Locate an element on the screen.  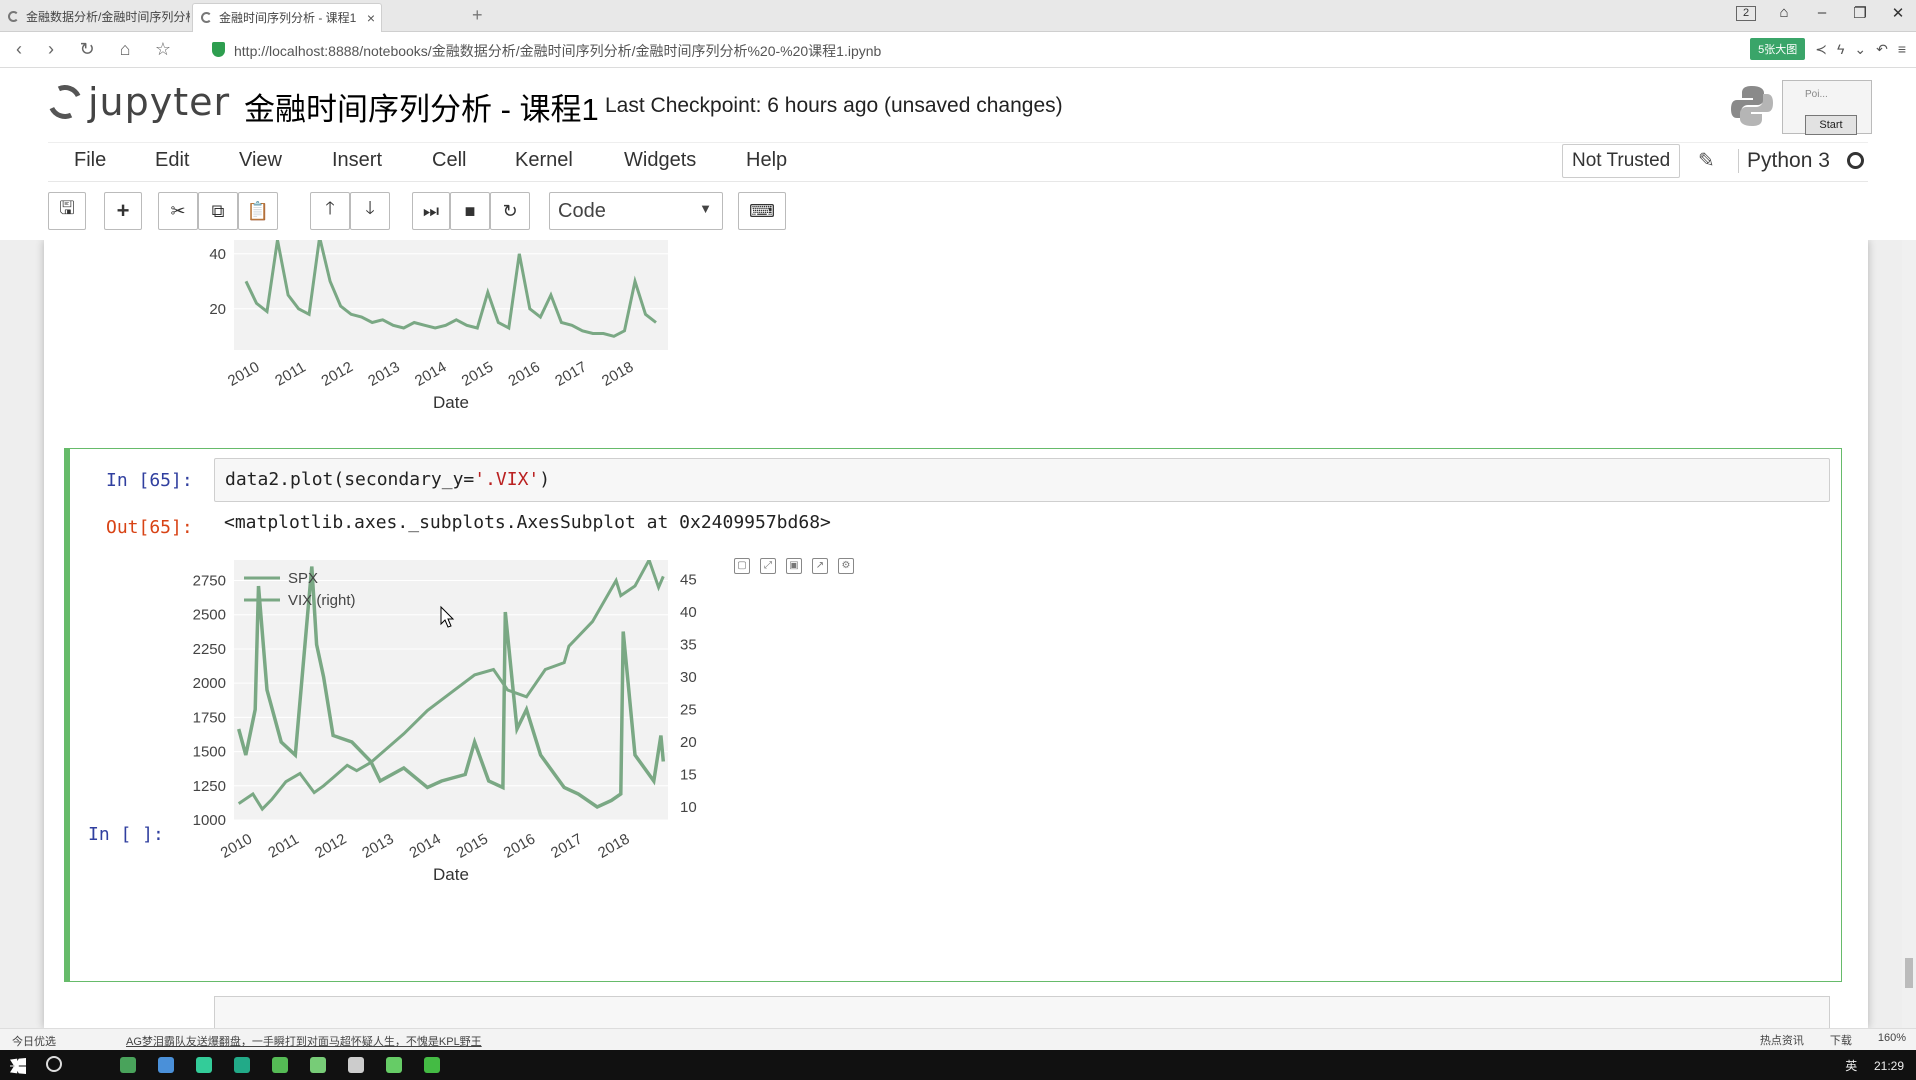
browser-tab-2: 金融时间序列分析 - 课程1 × is located at coordinates (287, 17).